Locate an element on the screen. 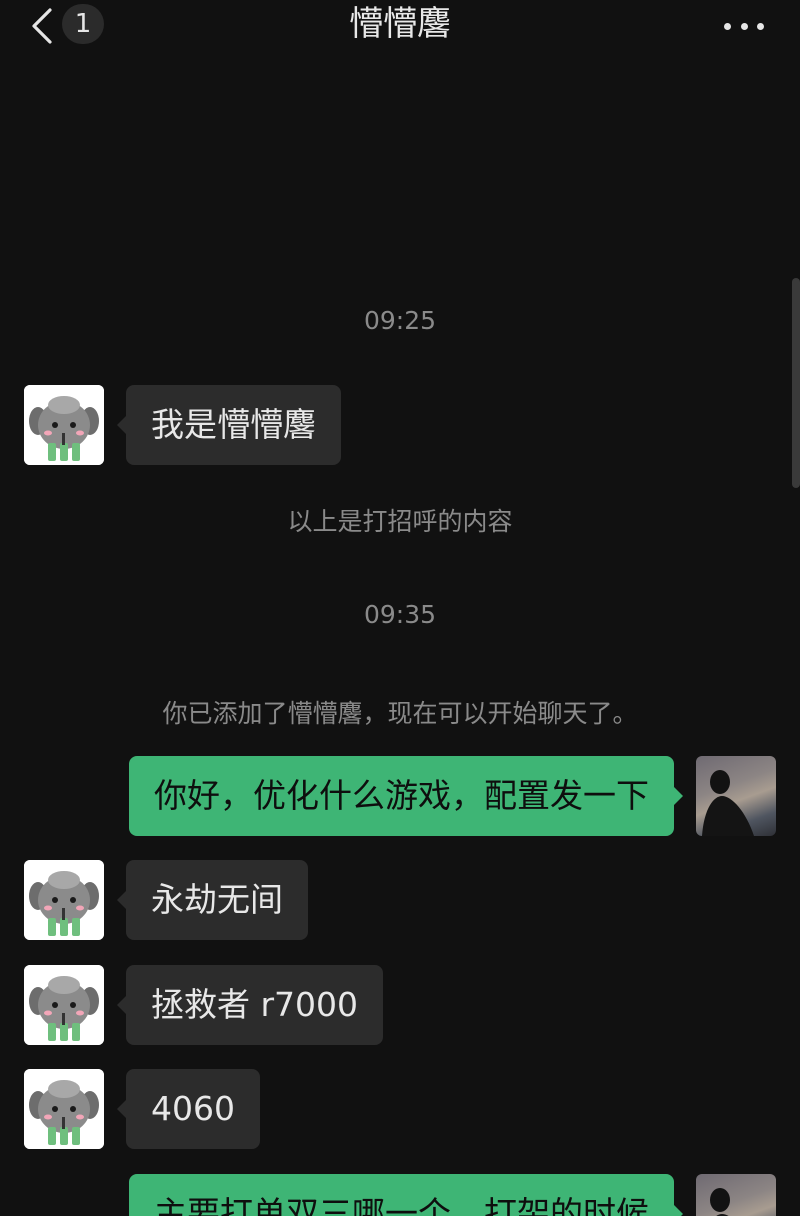 The image size is (800, 1216). peer-message-bubble: 我是懵懵麐 is located at coordinates (229, 425).